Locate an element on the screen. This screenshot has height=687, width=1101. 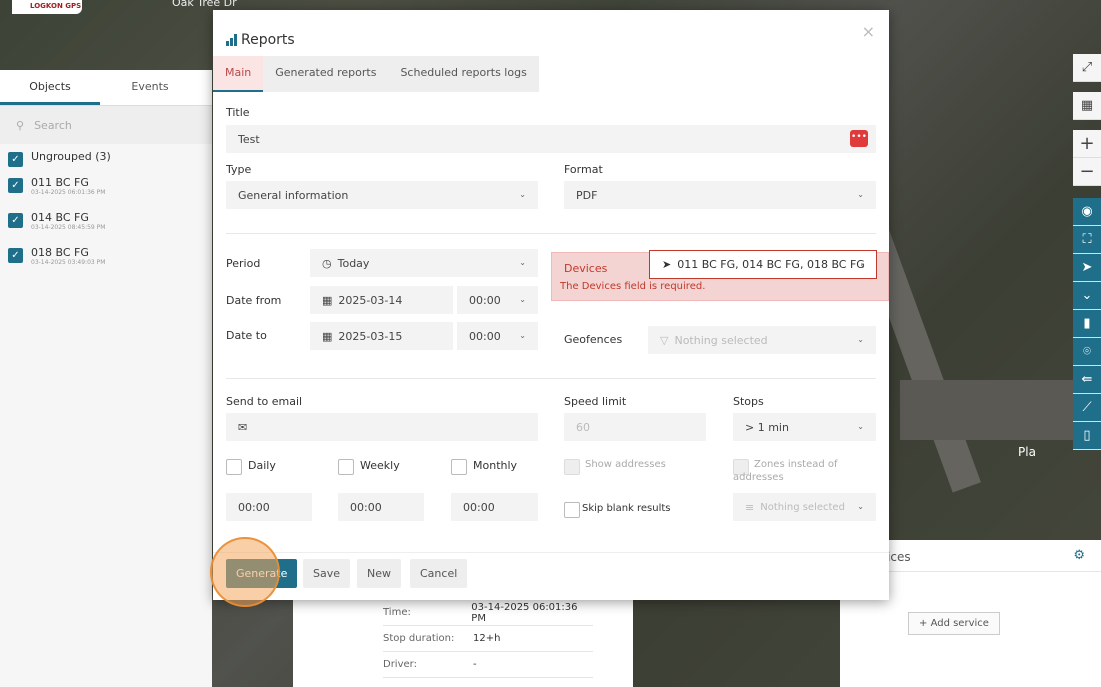
geofences-select: ▽ Nothing selected ⌄ is located at coordinates (762, 340).